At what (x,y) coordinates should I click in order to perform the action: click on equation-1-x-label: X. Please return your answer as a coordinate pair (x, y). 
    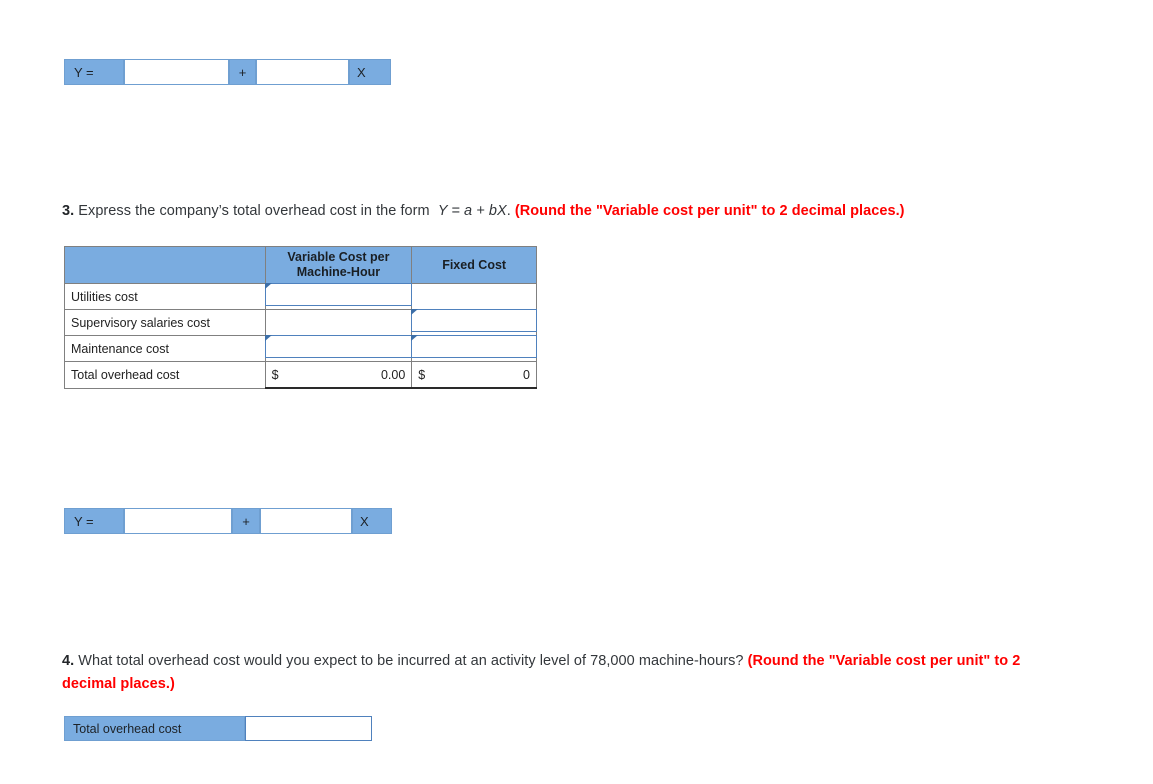
    Looking at the image, I should click on (370, 72).